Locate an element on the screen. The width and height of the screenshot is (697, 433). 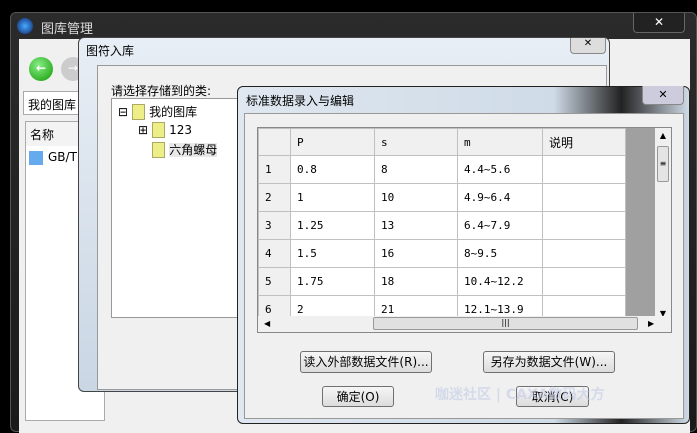
column-header-note: 说明 is located at coordinates (584, 142).